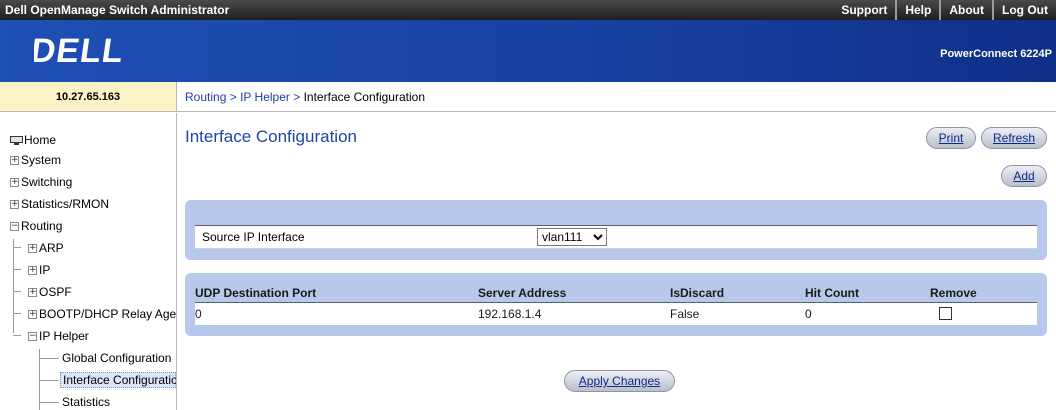  Describe the element at coordinates (1024, 176) in the screenshot. I see `add-button: Add` at that location.